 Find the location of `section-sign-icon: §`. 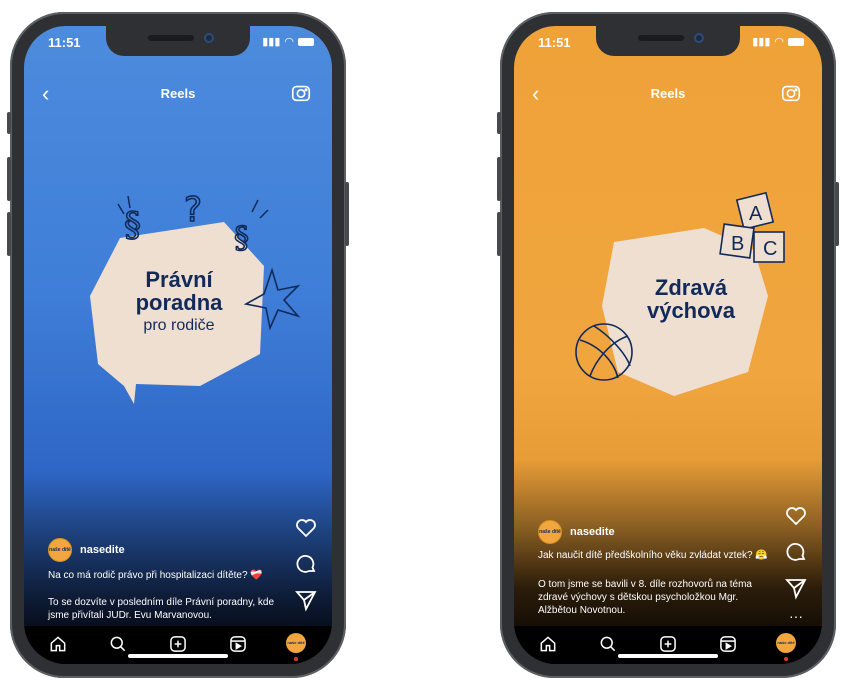

section-sign-icon: § is located at coordinates (132, 225).